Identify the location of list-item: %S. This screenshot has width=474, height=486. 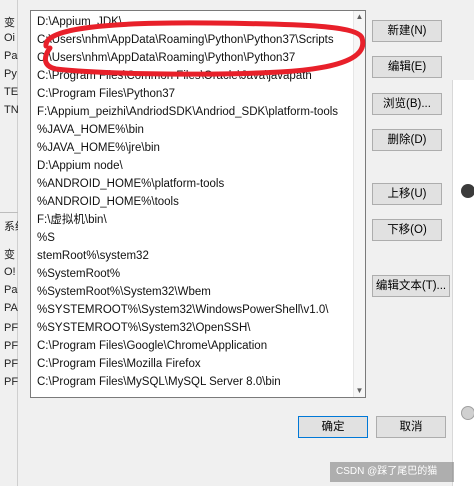
(46, 238).